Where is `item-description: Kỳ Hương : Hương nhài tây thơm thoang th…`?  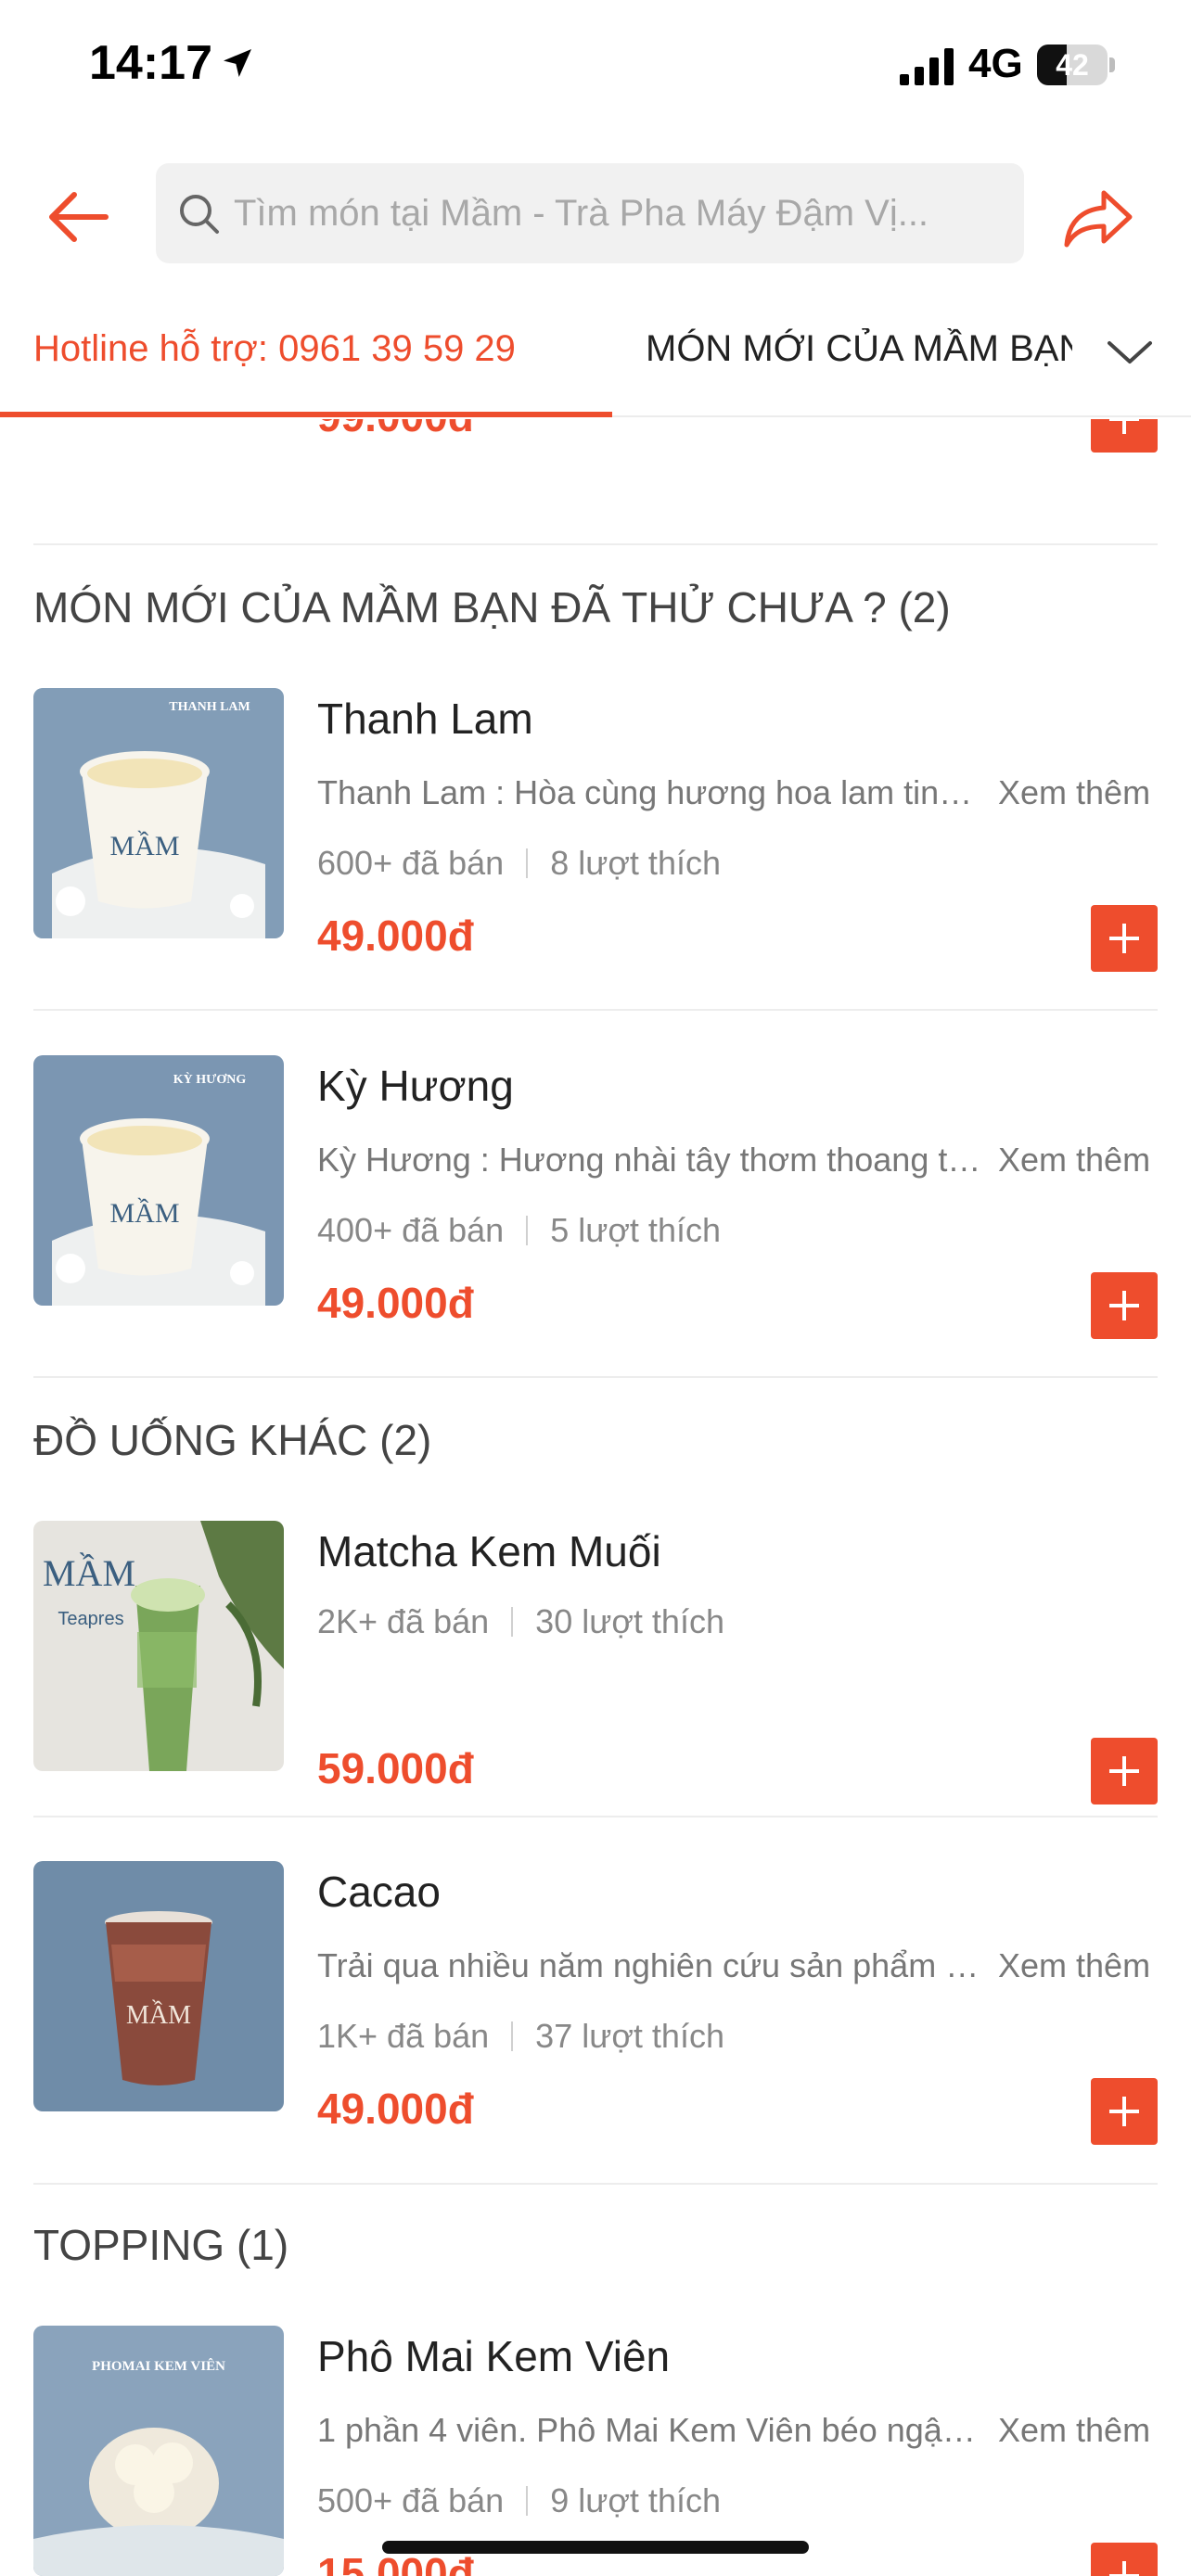
item-description: Kỳ Hương : Hương nhài tây thơm thoang th… is located at coordinates (649, 1160).